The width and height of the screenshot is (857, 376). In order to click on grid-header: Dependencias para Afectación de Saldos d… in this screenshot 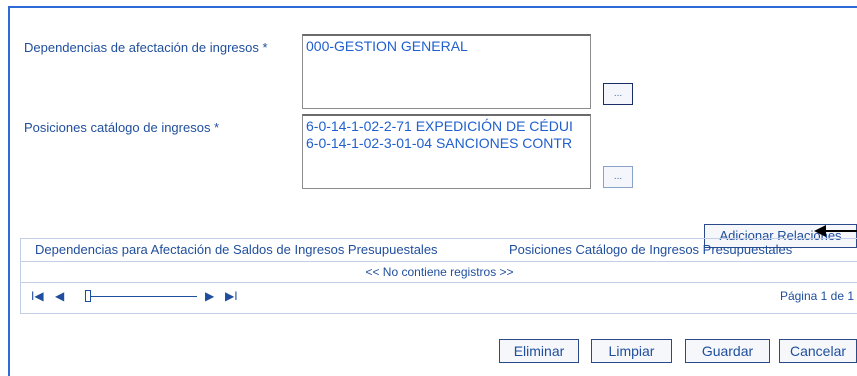, I will do `click(439, 250)`.